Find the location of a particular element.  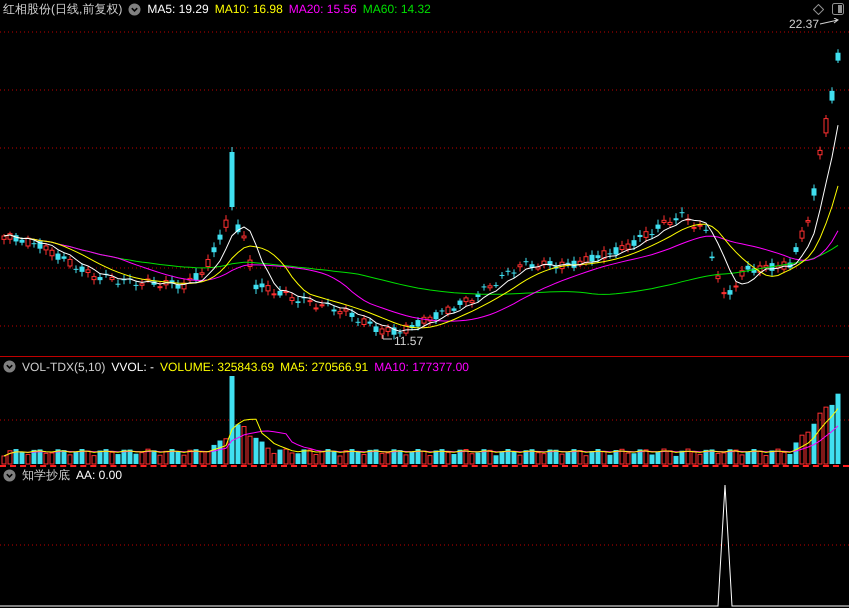

indicator-value: VOLUME: 325843.69 is located at coordinates (217, 367).